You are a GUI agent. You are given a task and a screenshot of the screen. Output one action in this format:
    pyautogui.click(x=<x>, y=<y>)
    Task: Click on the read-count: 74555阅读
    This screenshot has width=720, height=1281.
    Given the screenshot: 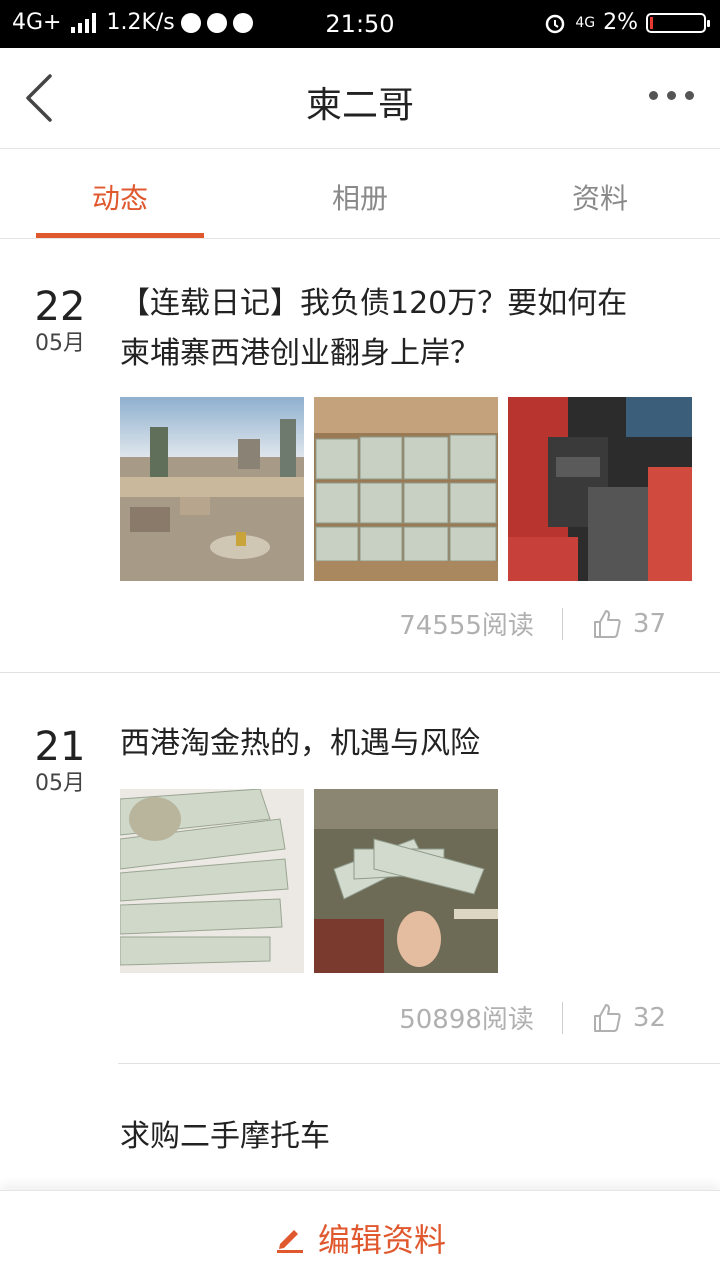 What is the action you would take?
    pyautogui.click(x=466, y=626)
    